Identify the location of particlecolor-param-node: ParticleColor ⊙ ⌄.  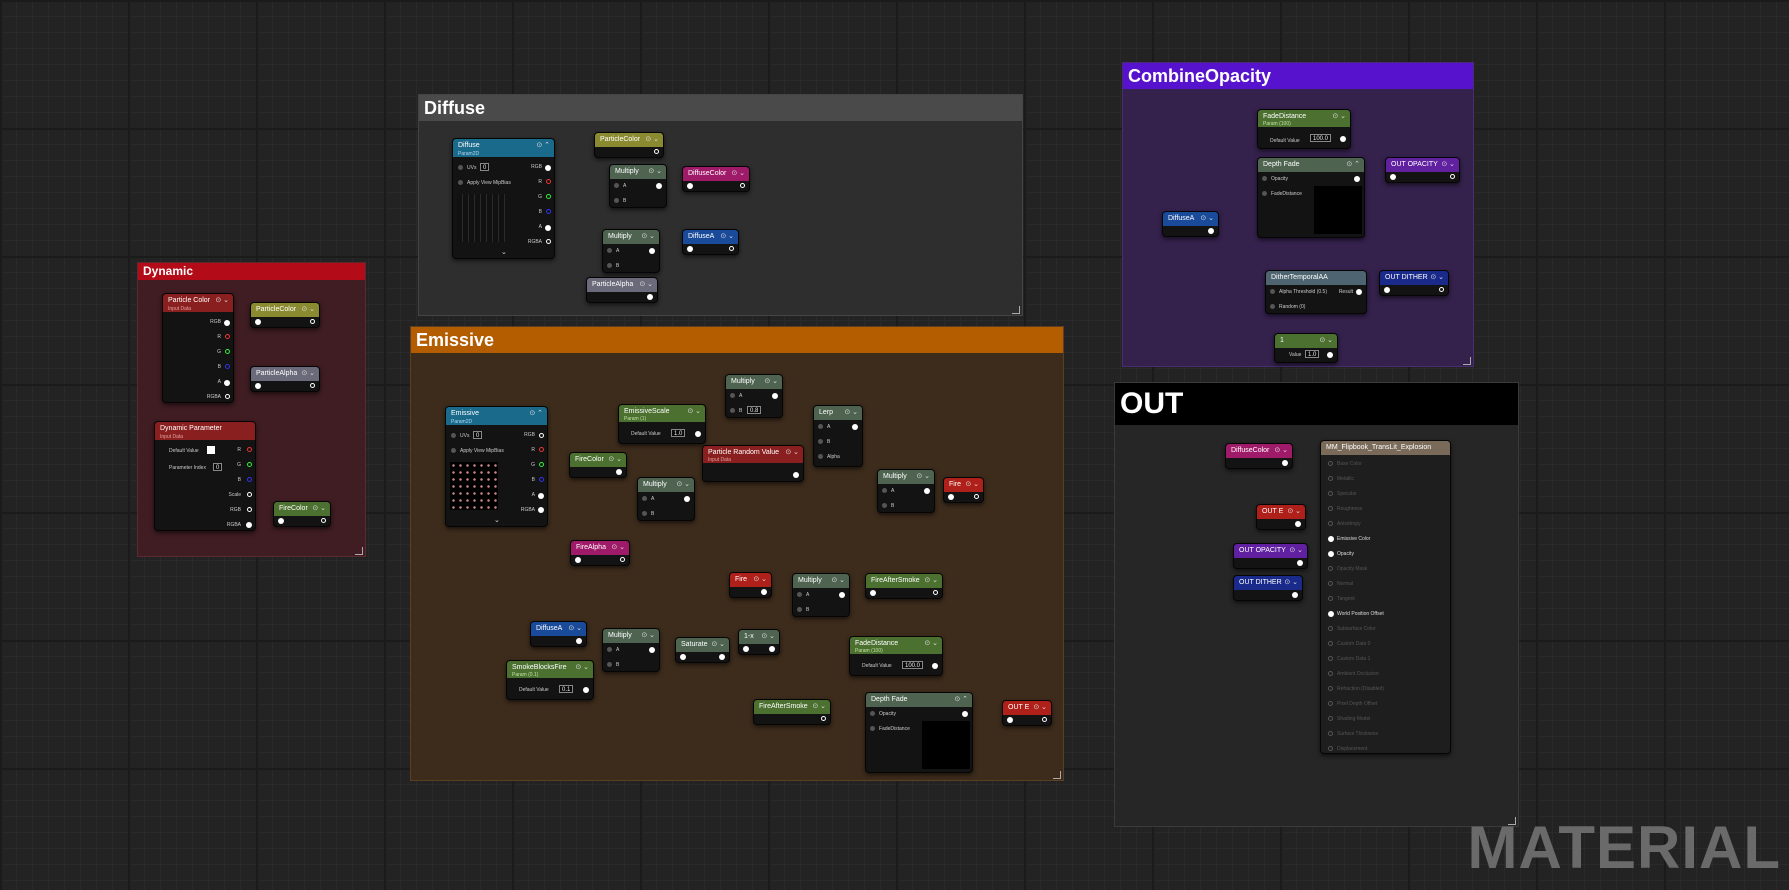
(629, 145).